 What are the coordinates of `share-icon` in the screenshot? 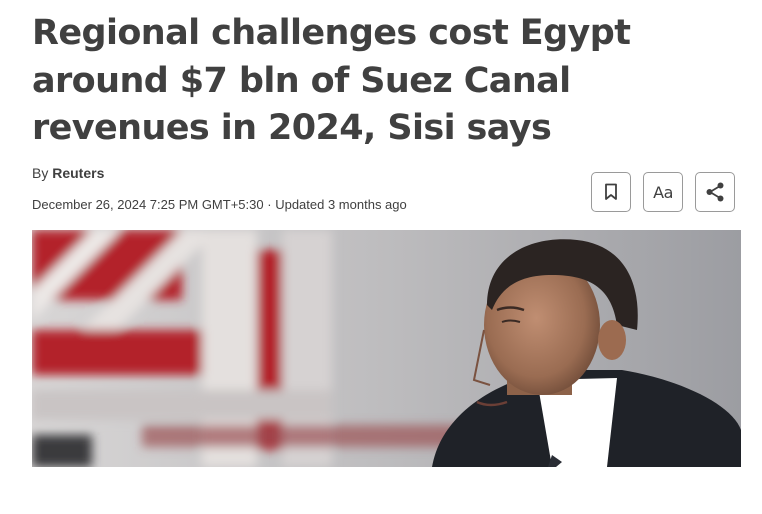 It's located at (715, 192).